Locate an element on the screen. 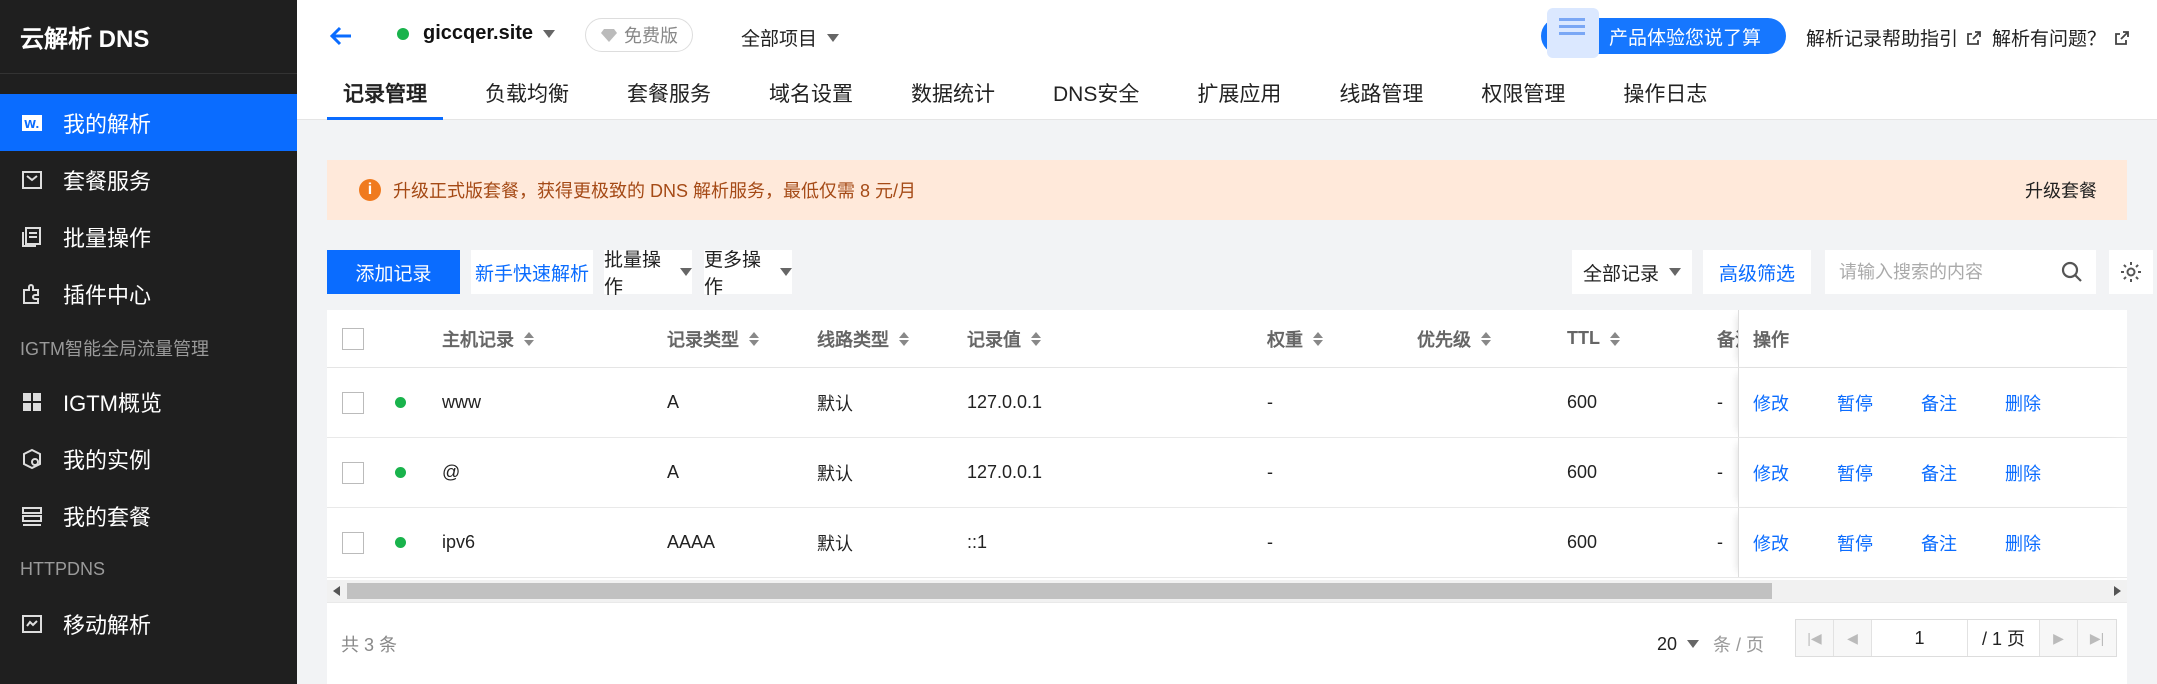 This screenshot has width=2157, height=684. sidebar-item-package: 套餐服务 is located at coordinates (148, 179).